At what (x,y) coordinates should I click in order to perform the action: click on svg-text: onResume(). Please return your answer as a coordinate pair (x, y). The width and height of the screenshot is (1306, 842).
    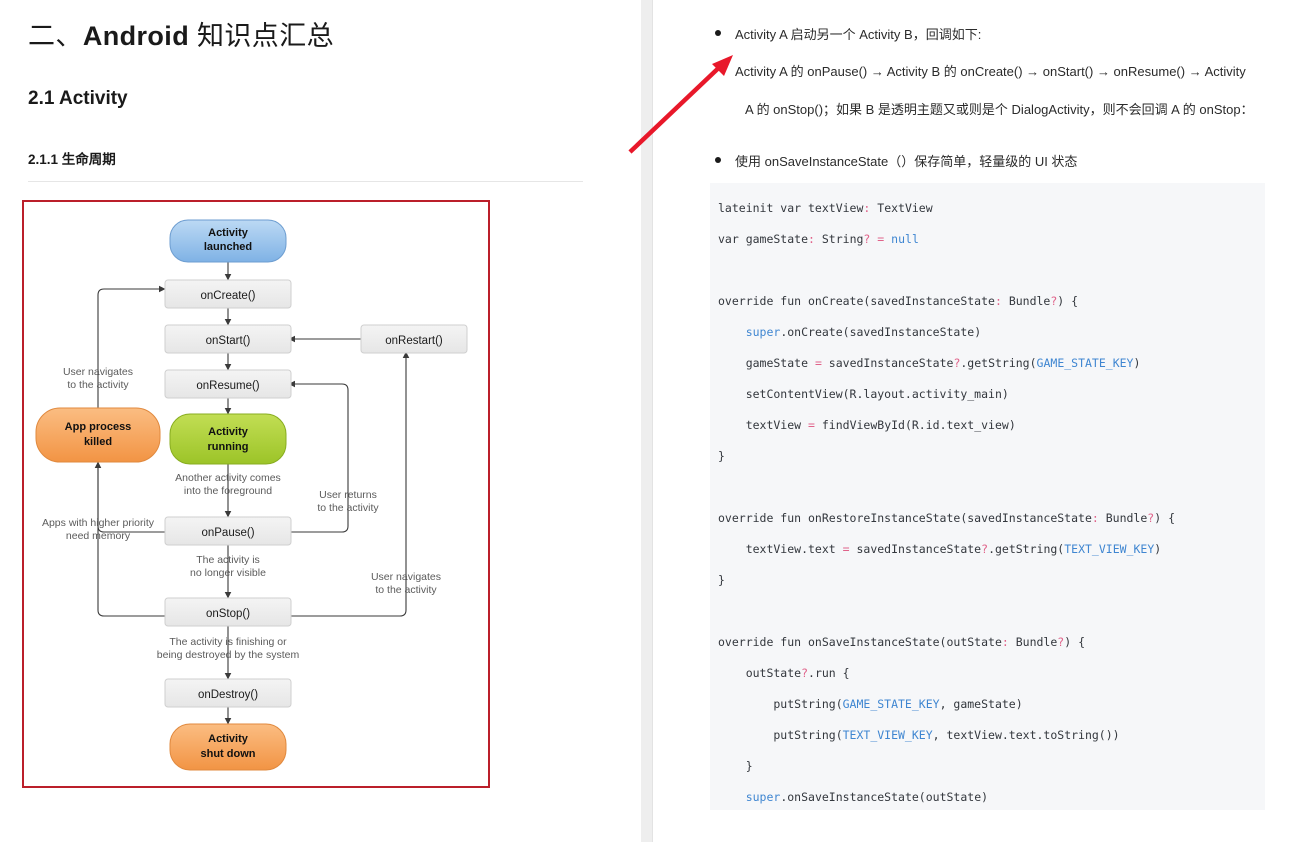
    Looking at the image, I should click on (227, 386).